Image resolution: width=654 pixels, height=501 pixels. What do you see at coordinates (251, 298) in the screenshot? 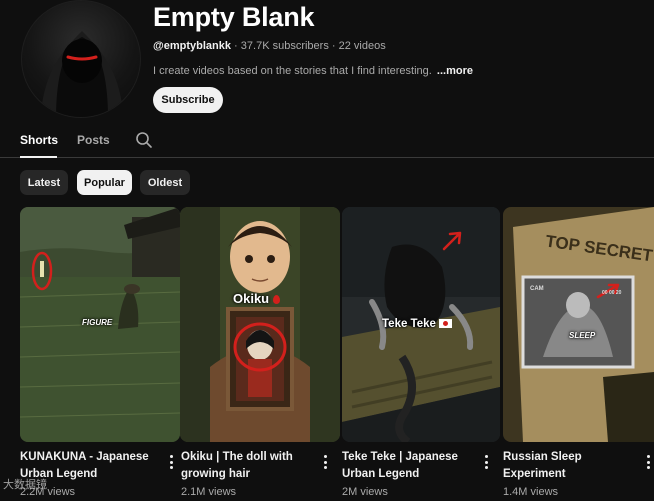
I see `overlay-okiku-text: Okiku` at bounding box center [251, 298].